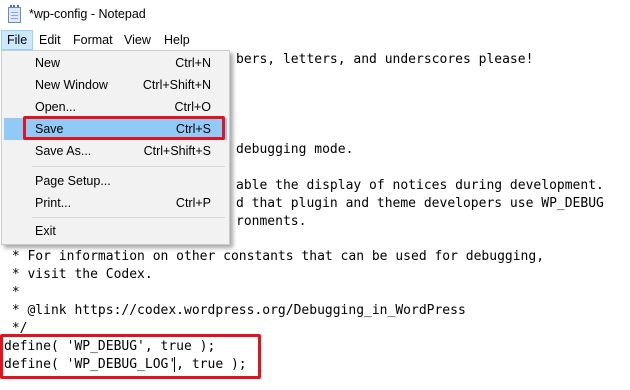  I want to click on menu-item-open: Open... Ctrl+O, so click(115, 107).